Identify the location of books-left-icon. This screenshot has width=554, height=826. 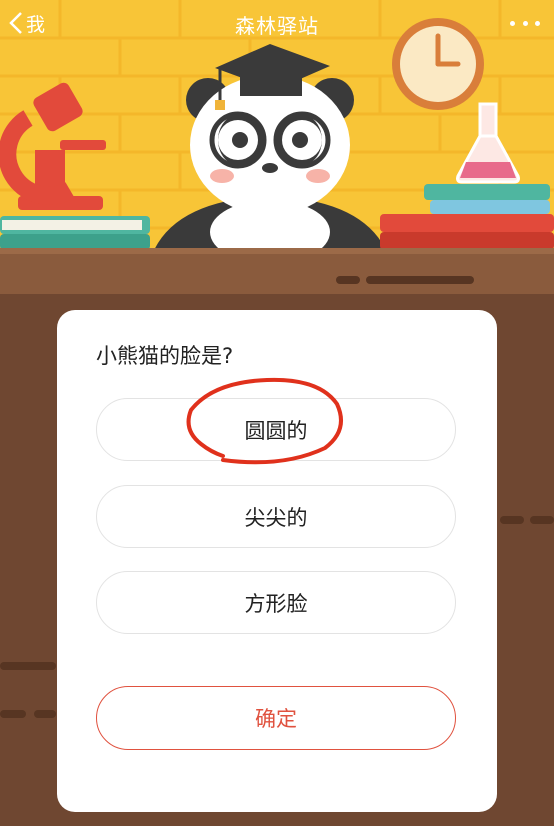
(75, 233).